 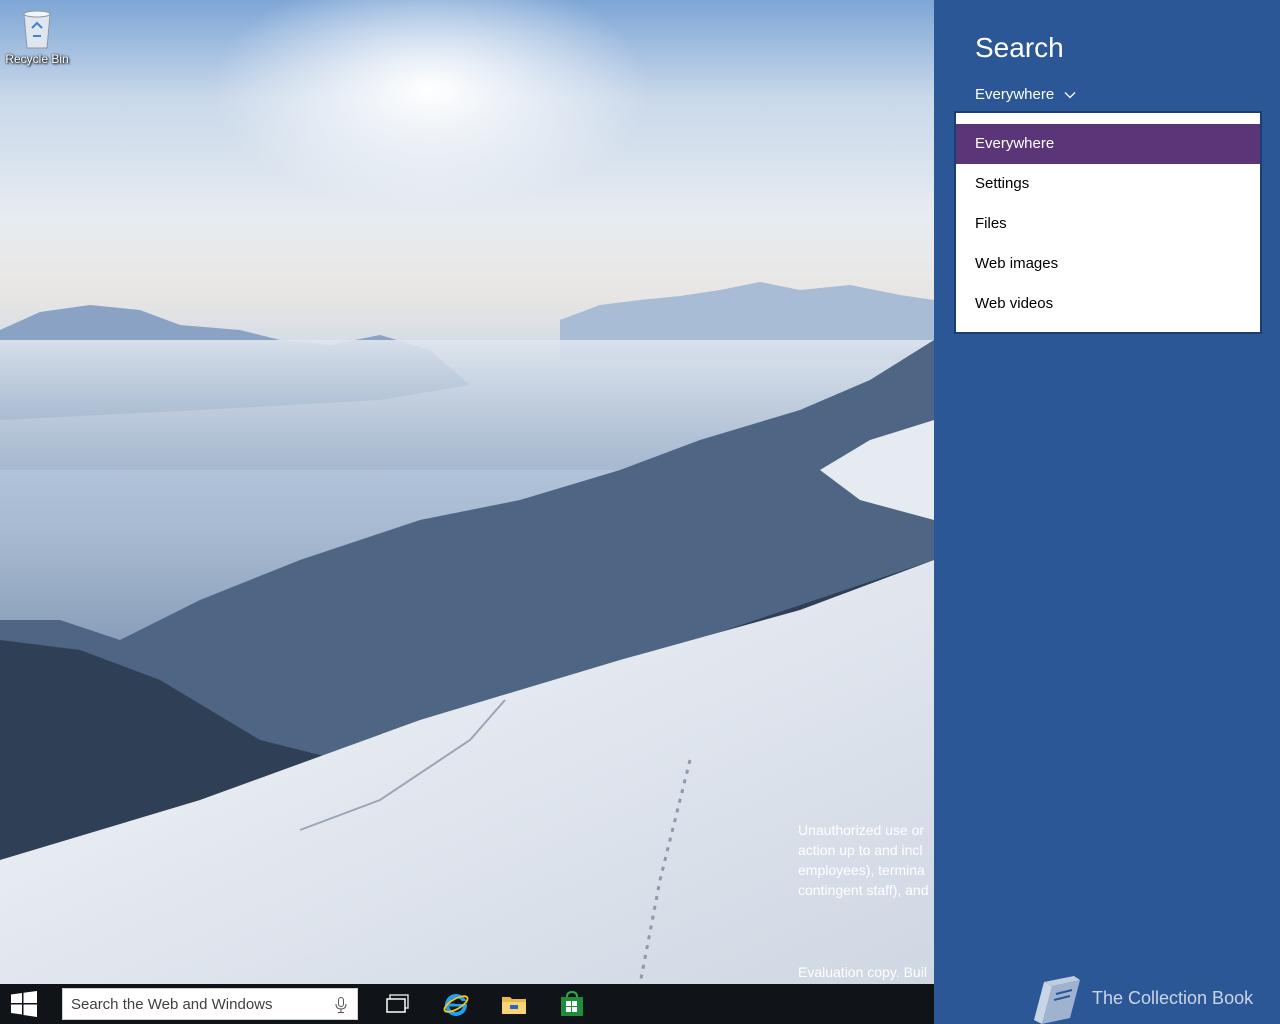 I want to click on scope-option-web-images: Web images, so click(x=1108, y=264).